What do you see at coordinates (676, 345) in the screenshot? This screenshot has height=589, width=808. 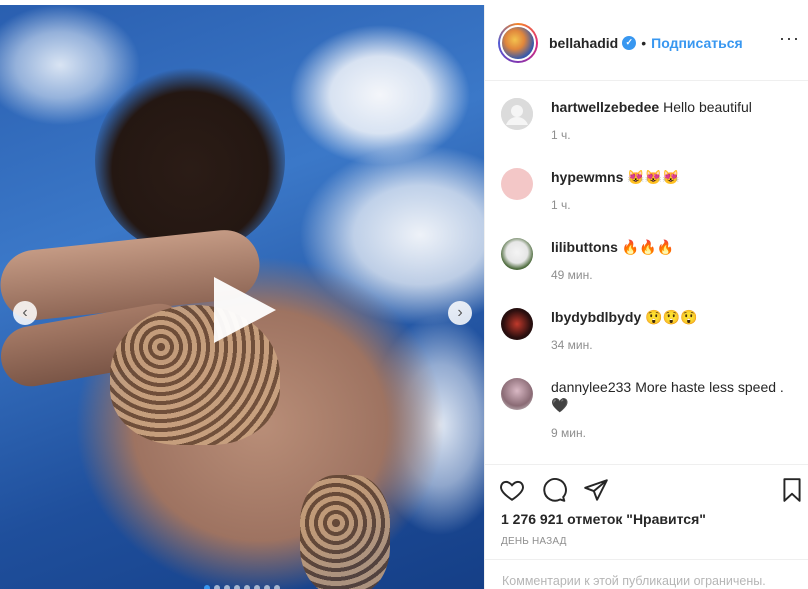 I see `comment-time: 34 мин.` at bounding box center [676, 345].